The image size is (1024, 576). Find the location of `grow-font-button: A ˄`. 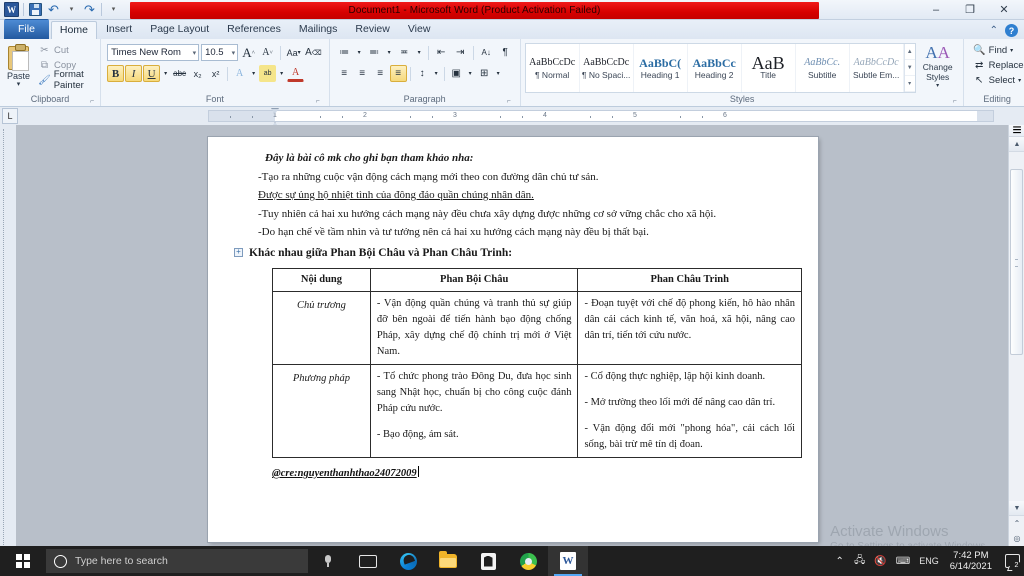

grow-font-button: A ˄ is located at coordinates (248, 52).